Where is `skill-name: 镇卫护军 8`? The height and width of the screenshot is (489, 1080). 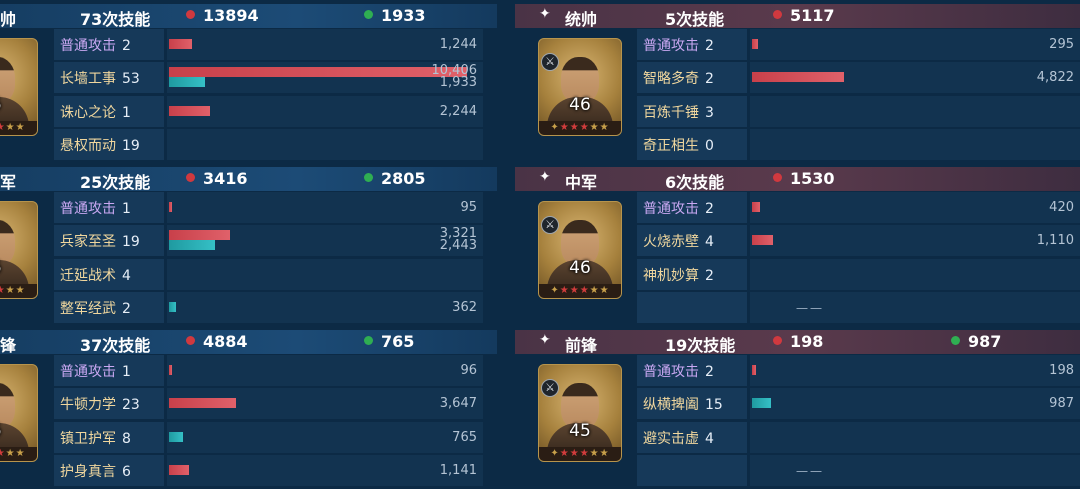 skill-name: 镇卫护军 8 is located at coordinates (95, 438).